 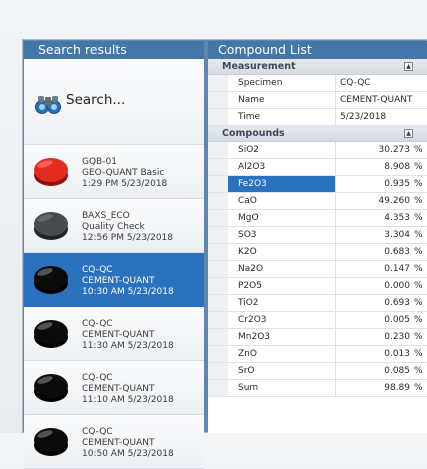 What do you see at coordinates (282, 269) in the screenshot?
I see `compounds-row-label: Na2O` at bounding box center [282, 269].